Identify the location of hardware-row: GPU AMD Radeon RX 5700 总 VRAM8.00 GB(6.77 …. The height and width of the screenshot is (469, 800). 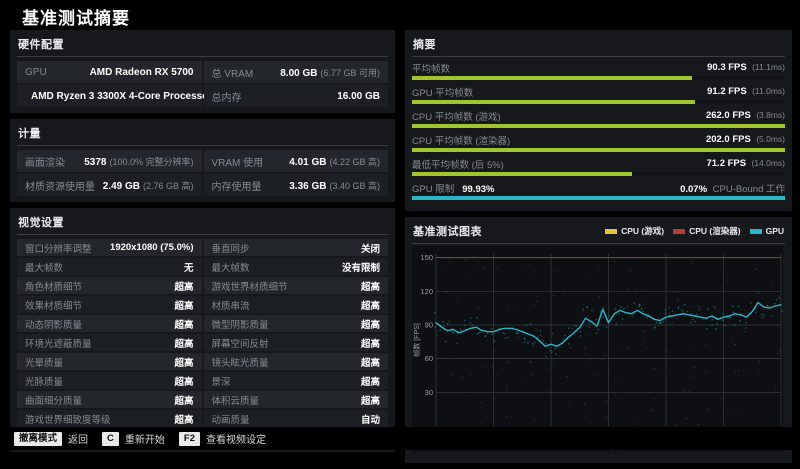
(202, 72).